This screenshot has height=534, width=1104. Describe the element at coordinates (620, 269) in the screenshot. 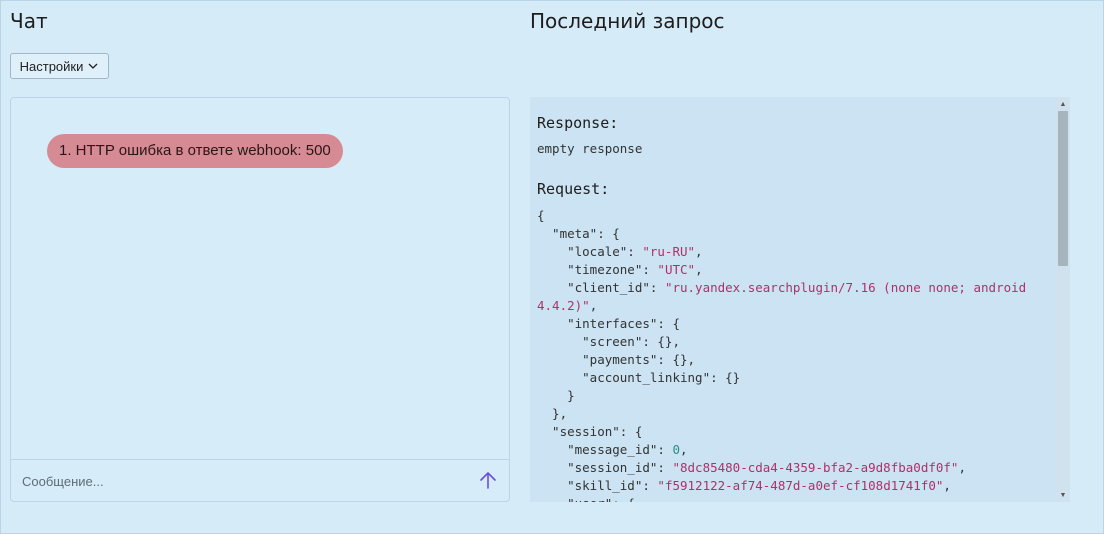

I see `request-json-line: "timezone": "UTC",` at that location.